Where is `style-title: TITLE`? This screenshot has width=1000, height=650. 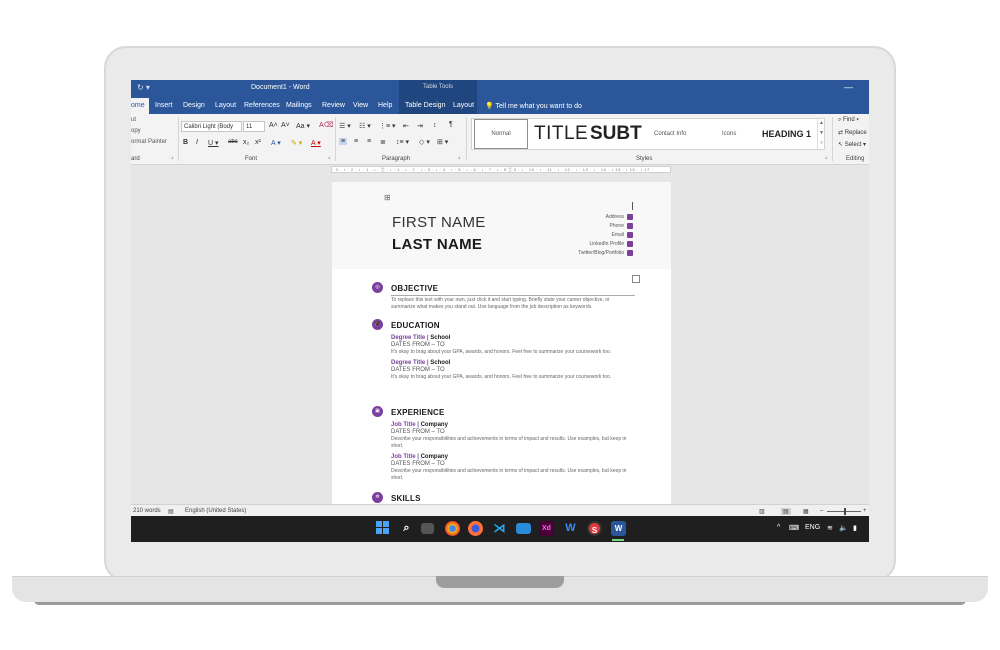
style-title: TITLE is located at coordinates (561, 134).